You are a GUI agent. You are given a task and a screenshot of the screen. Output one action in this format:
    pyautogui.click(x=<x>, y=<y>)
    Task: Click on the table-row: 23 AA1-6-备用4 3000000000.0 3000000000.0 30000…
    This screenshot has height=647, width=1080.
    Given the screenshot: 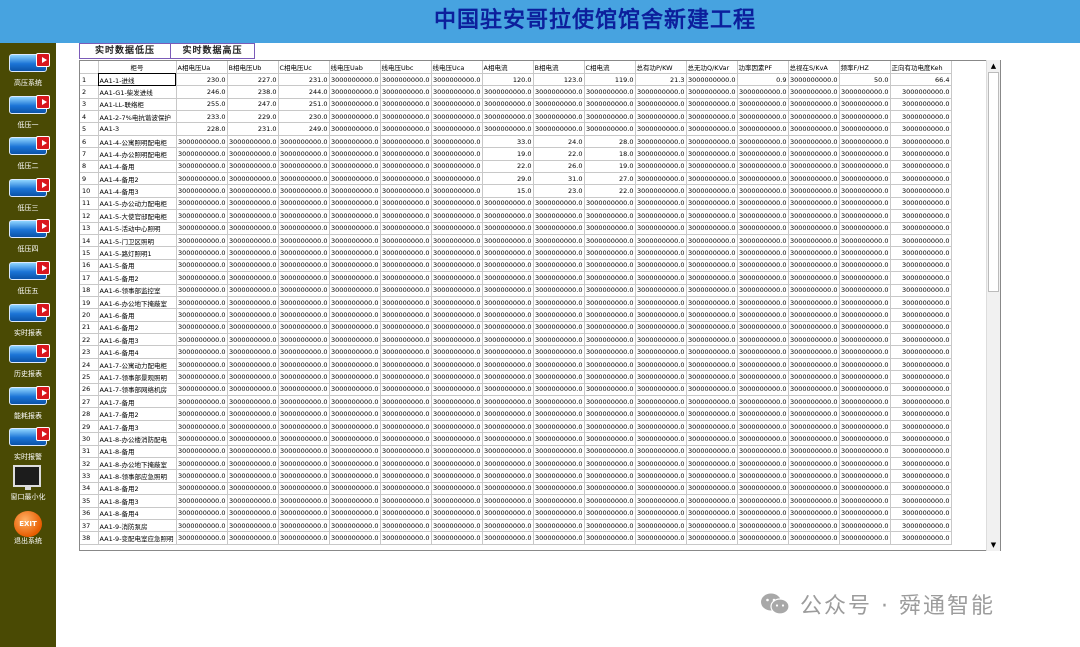 What is the action you would take?
    pyautogui.click(x=516, y=352)
    